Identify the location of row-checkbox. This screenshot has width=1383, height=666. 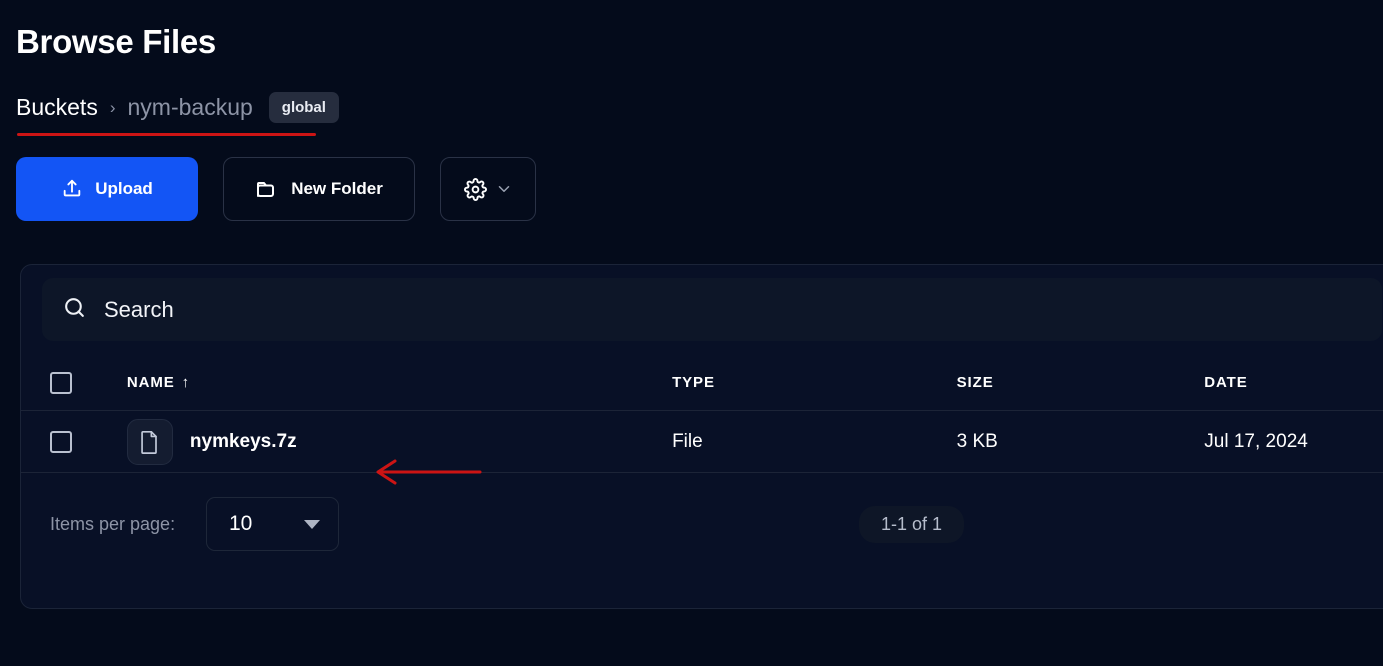
(61, 441).